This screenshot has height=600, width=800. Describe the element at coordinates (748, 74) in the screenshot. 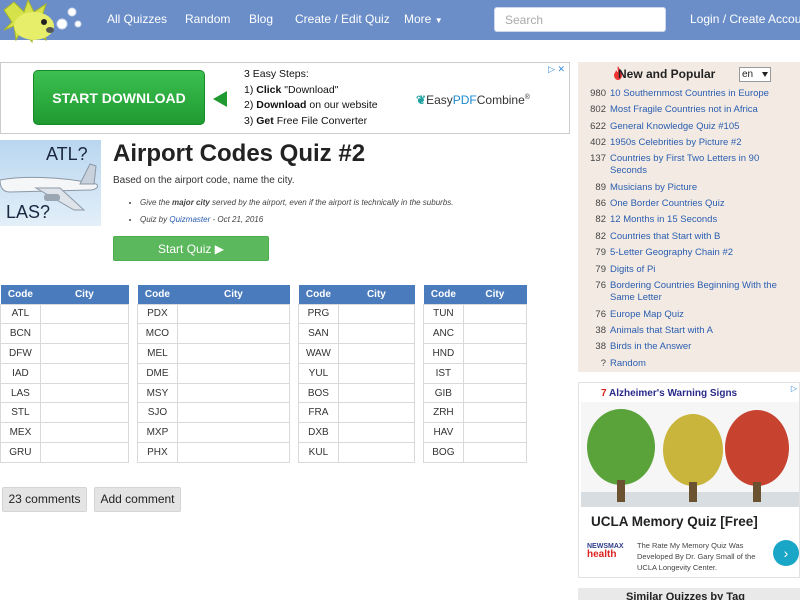

I see `language-value: en` at that location.